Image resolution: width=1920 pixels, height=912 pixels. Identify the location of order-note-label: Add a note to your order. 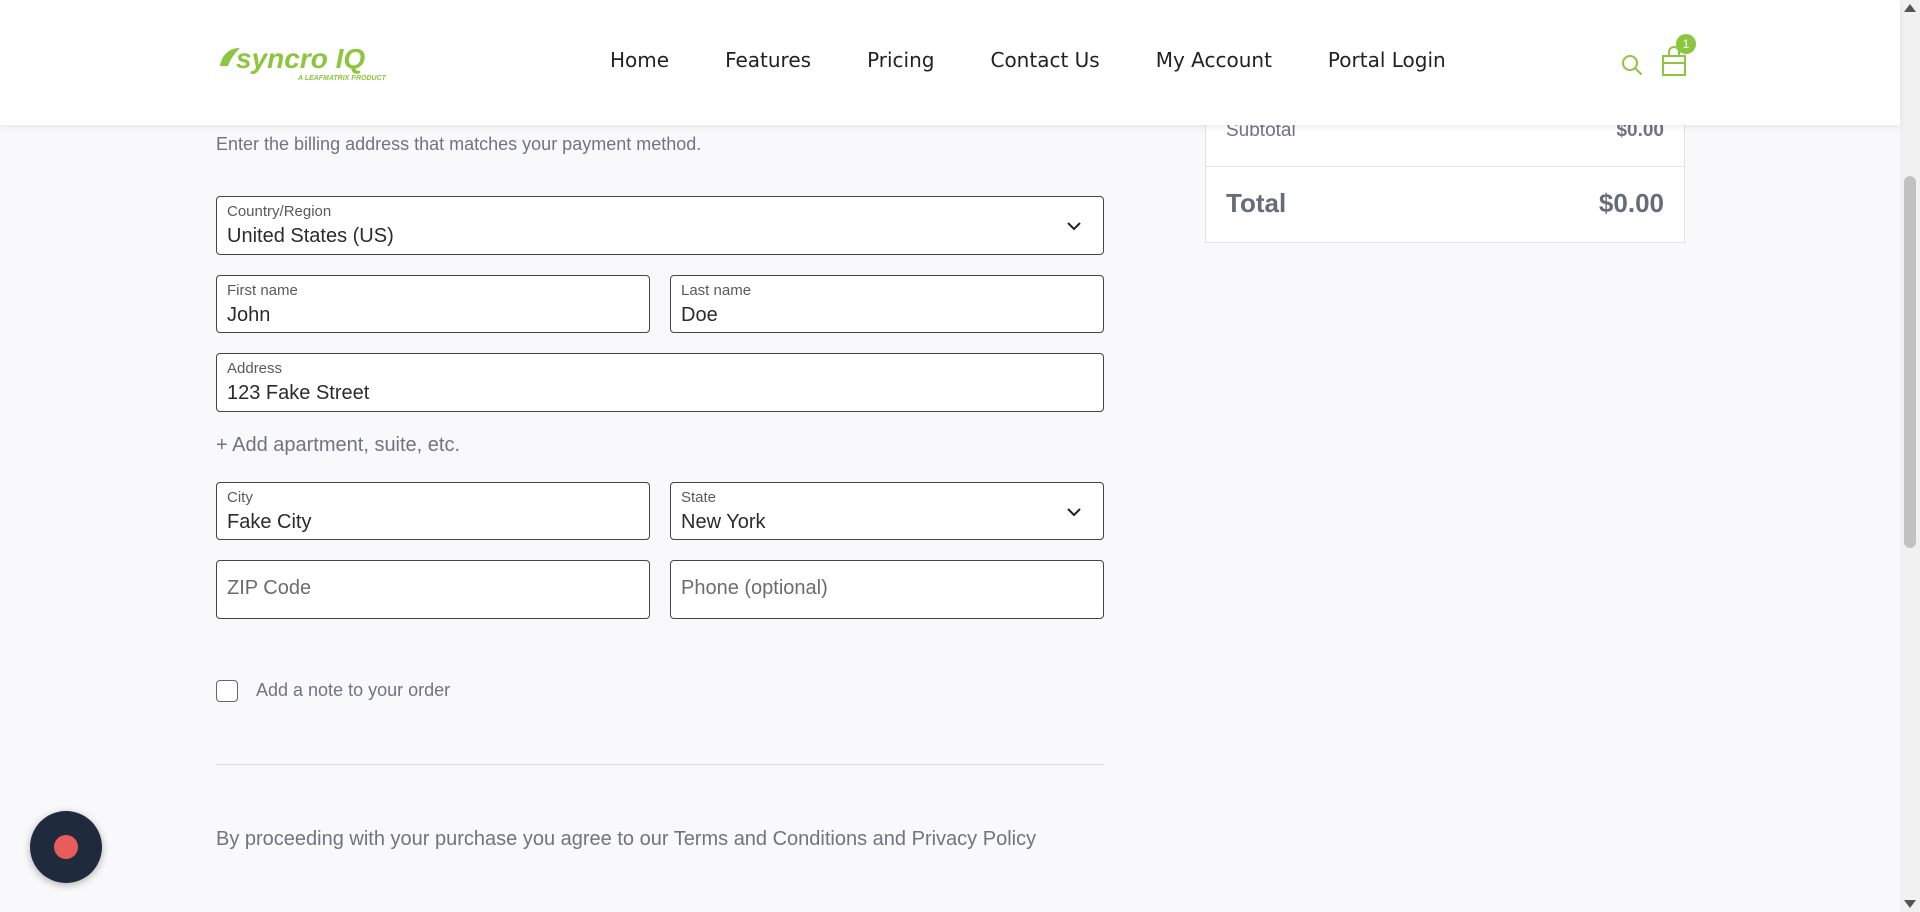
(353, 690).